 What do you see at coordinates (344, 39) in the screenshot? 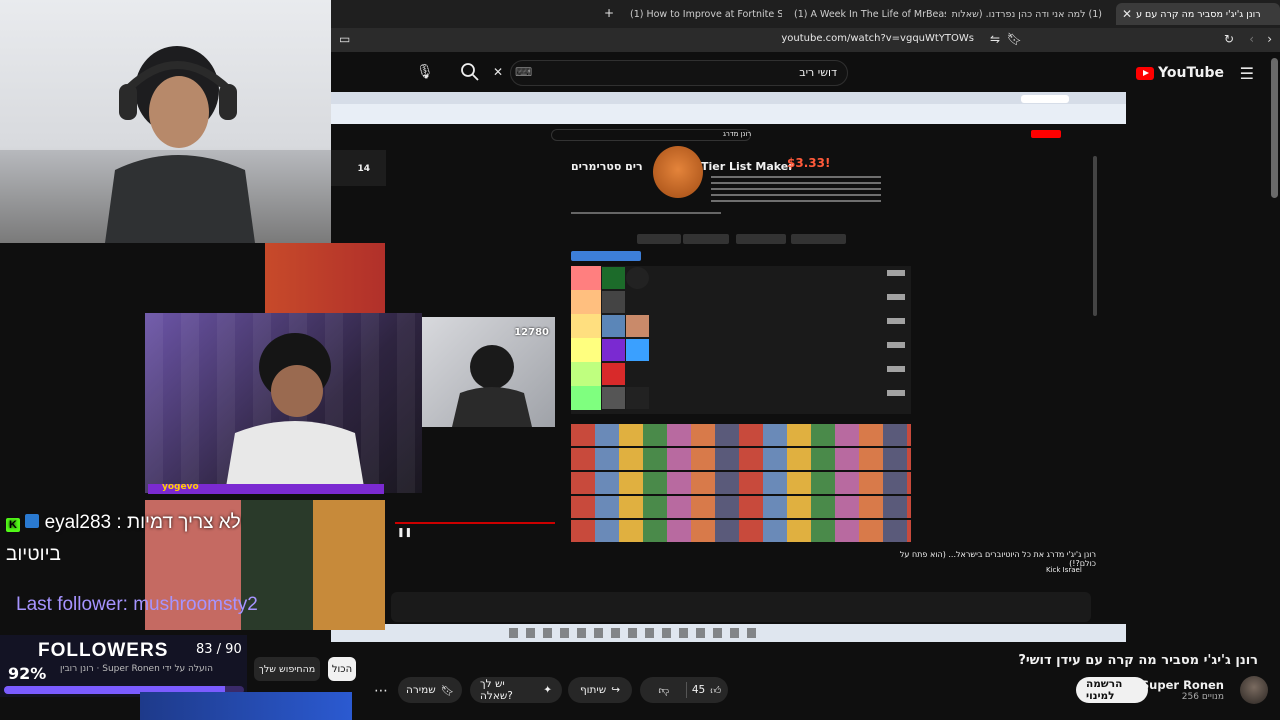
I see `sidebar-toggle-icon: ▭` at bounding box center [344, 39].